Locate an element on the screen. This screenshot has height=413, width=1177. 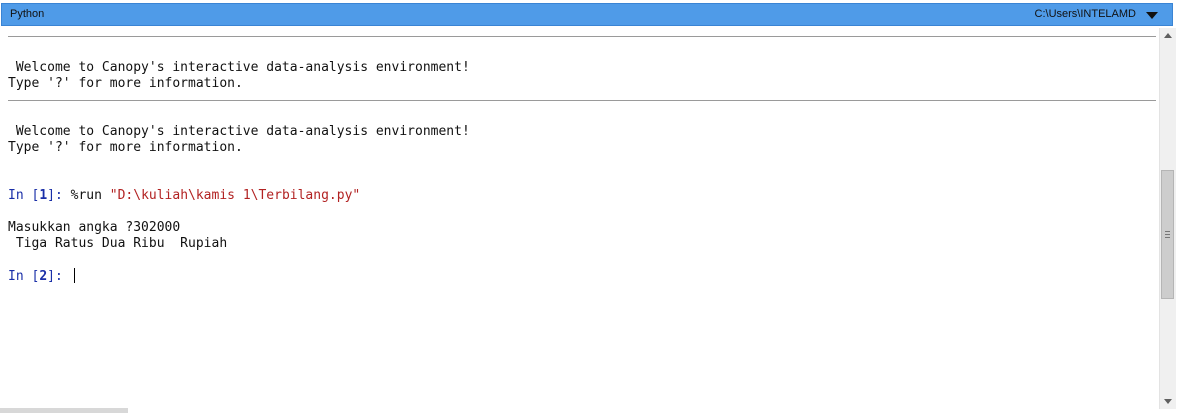
scroll-down-icon is located at coordinates (1168, 401).